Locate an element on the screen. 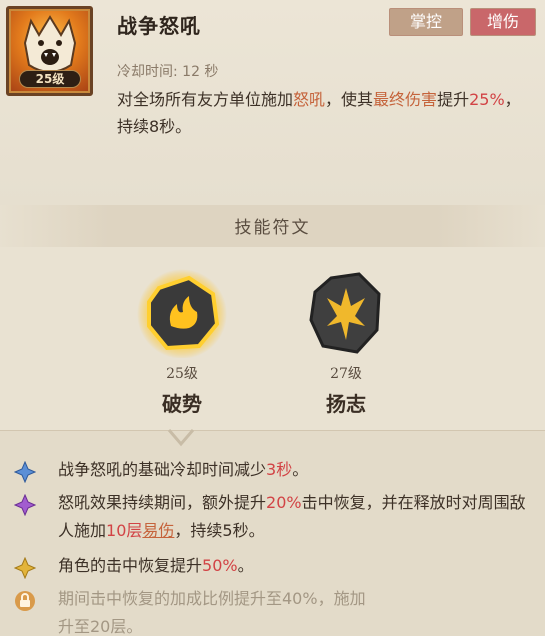 The width and height of the screenshot is (545, 636). effect-text: 角色的击中恢复提升 is located at coordinates (130, 565).